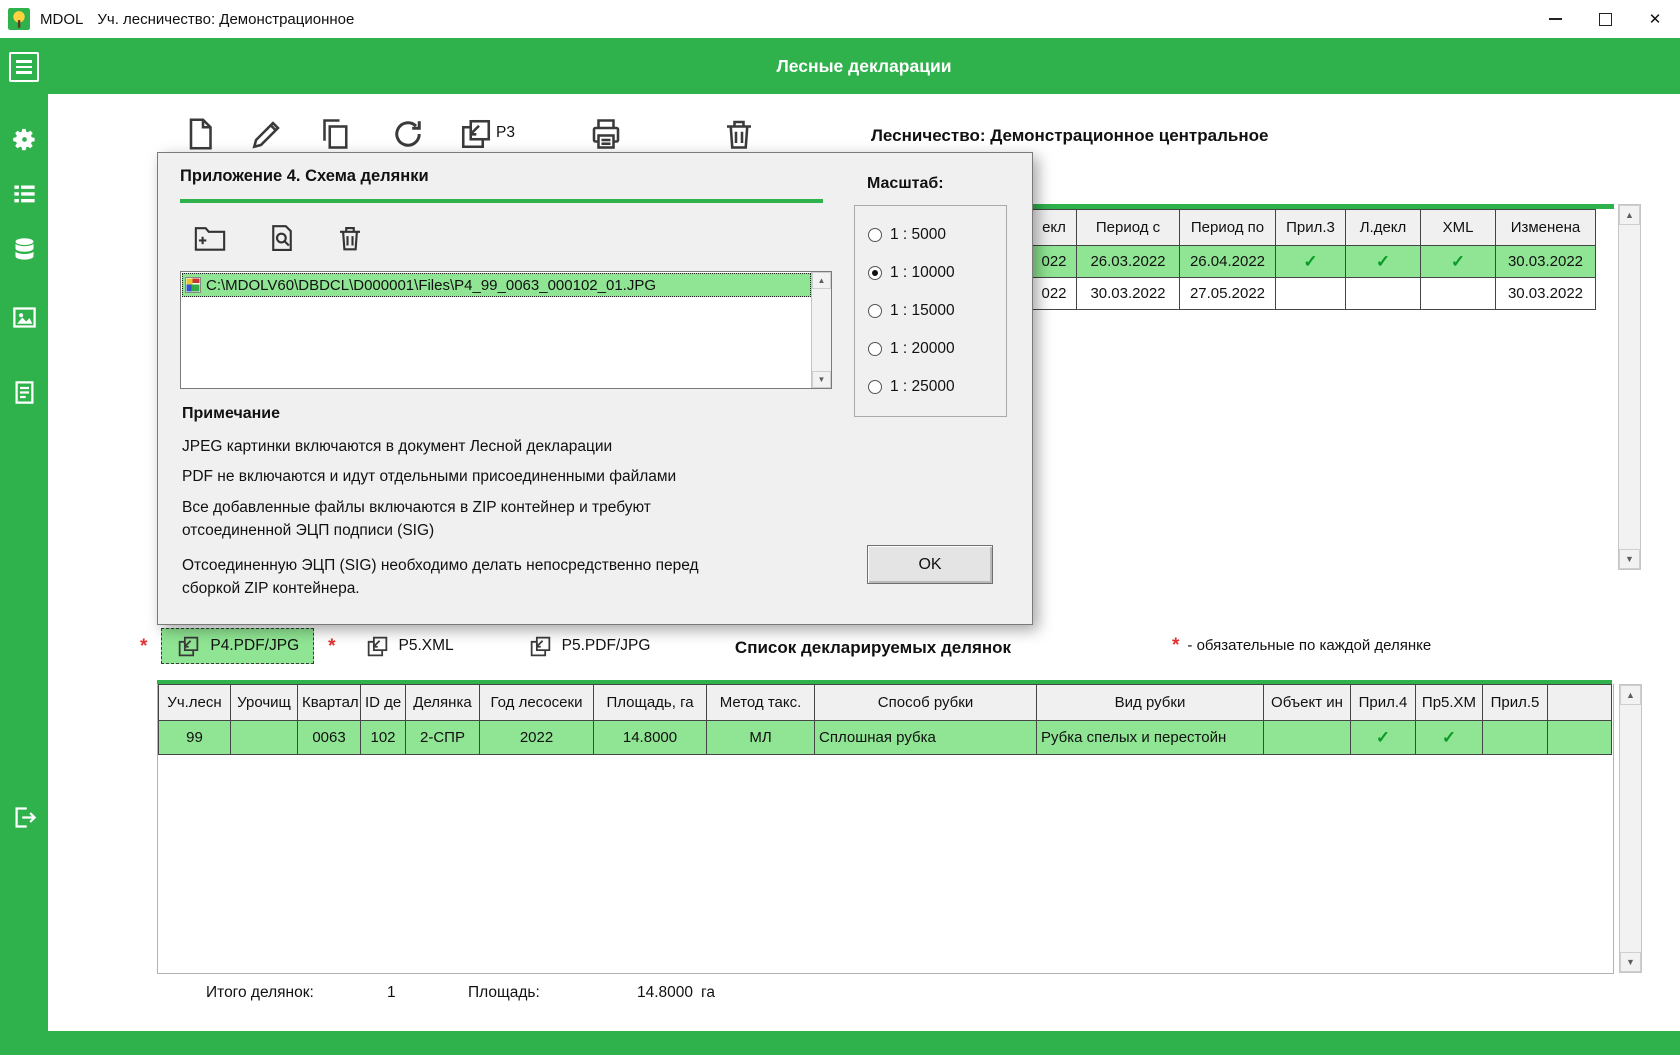  Describe the element at coordinates (1605, 19) in the screenshot. I see `maximize-button` at that location.